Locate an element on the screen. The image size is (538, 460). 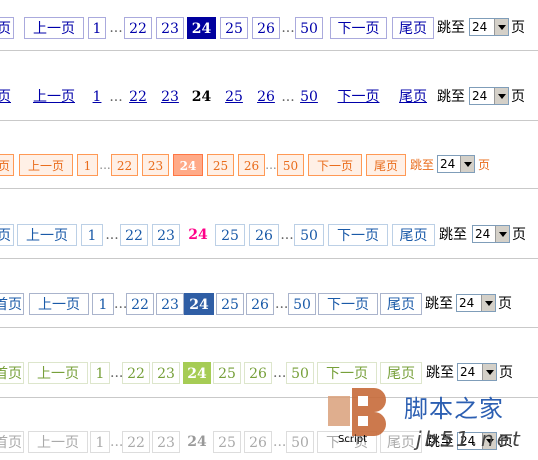
watermark-label: Script is located at coordinates (353, 439).